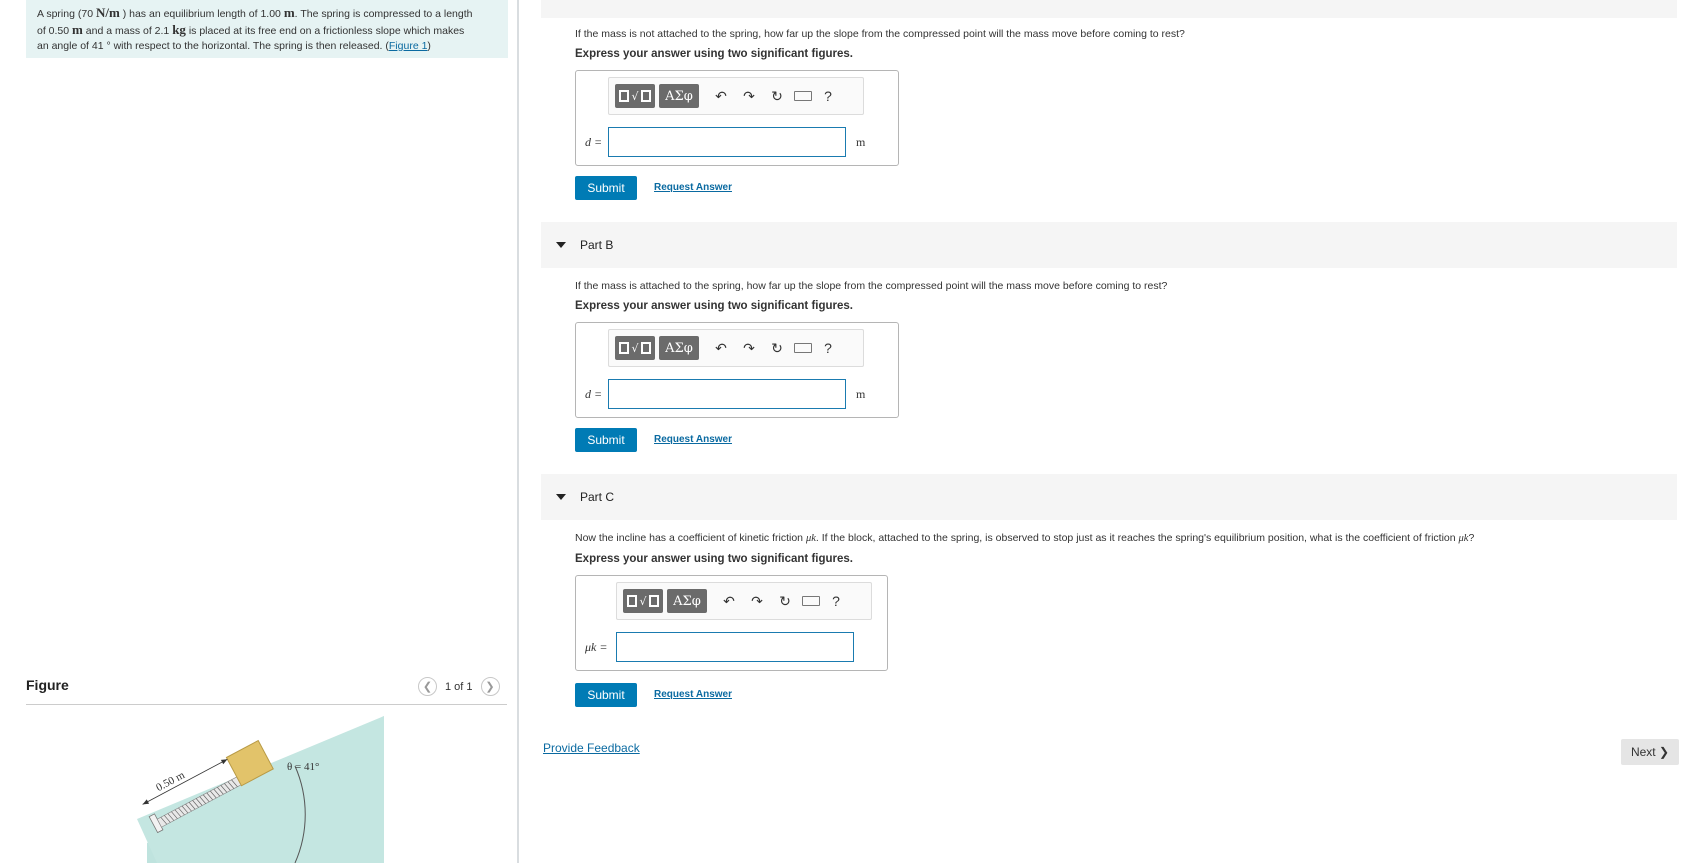 The height and width of the screenshot is (863, 1681). What do you see at coordinates (693, 439) in the screenshot?
I see `part-b-request-answer-link: Request Answer` at bounding box center [693, 439].